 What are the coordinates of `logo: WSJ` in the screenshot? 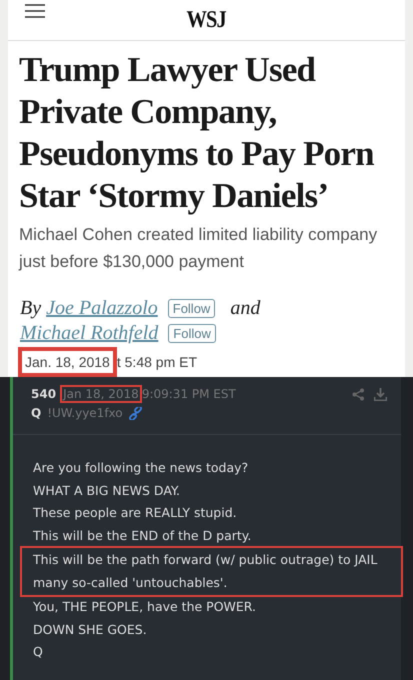 It's located at (206, 20).